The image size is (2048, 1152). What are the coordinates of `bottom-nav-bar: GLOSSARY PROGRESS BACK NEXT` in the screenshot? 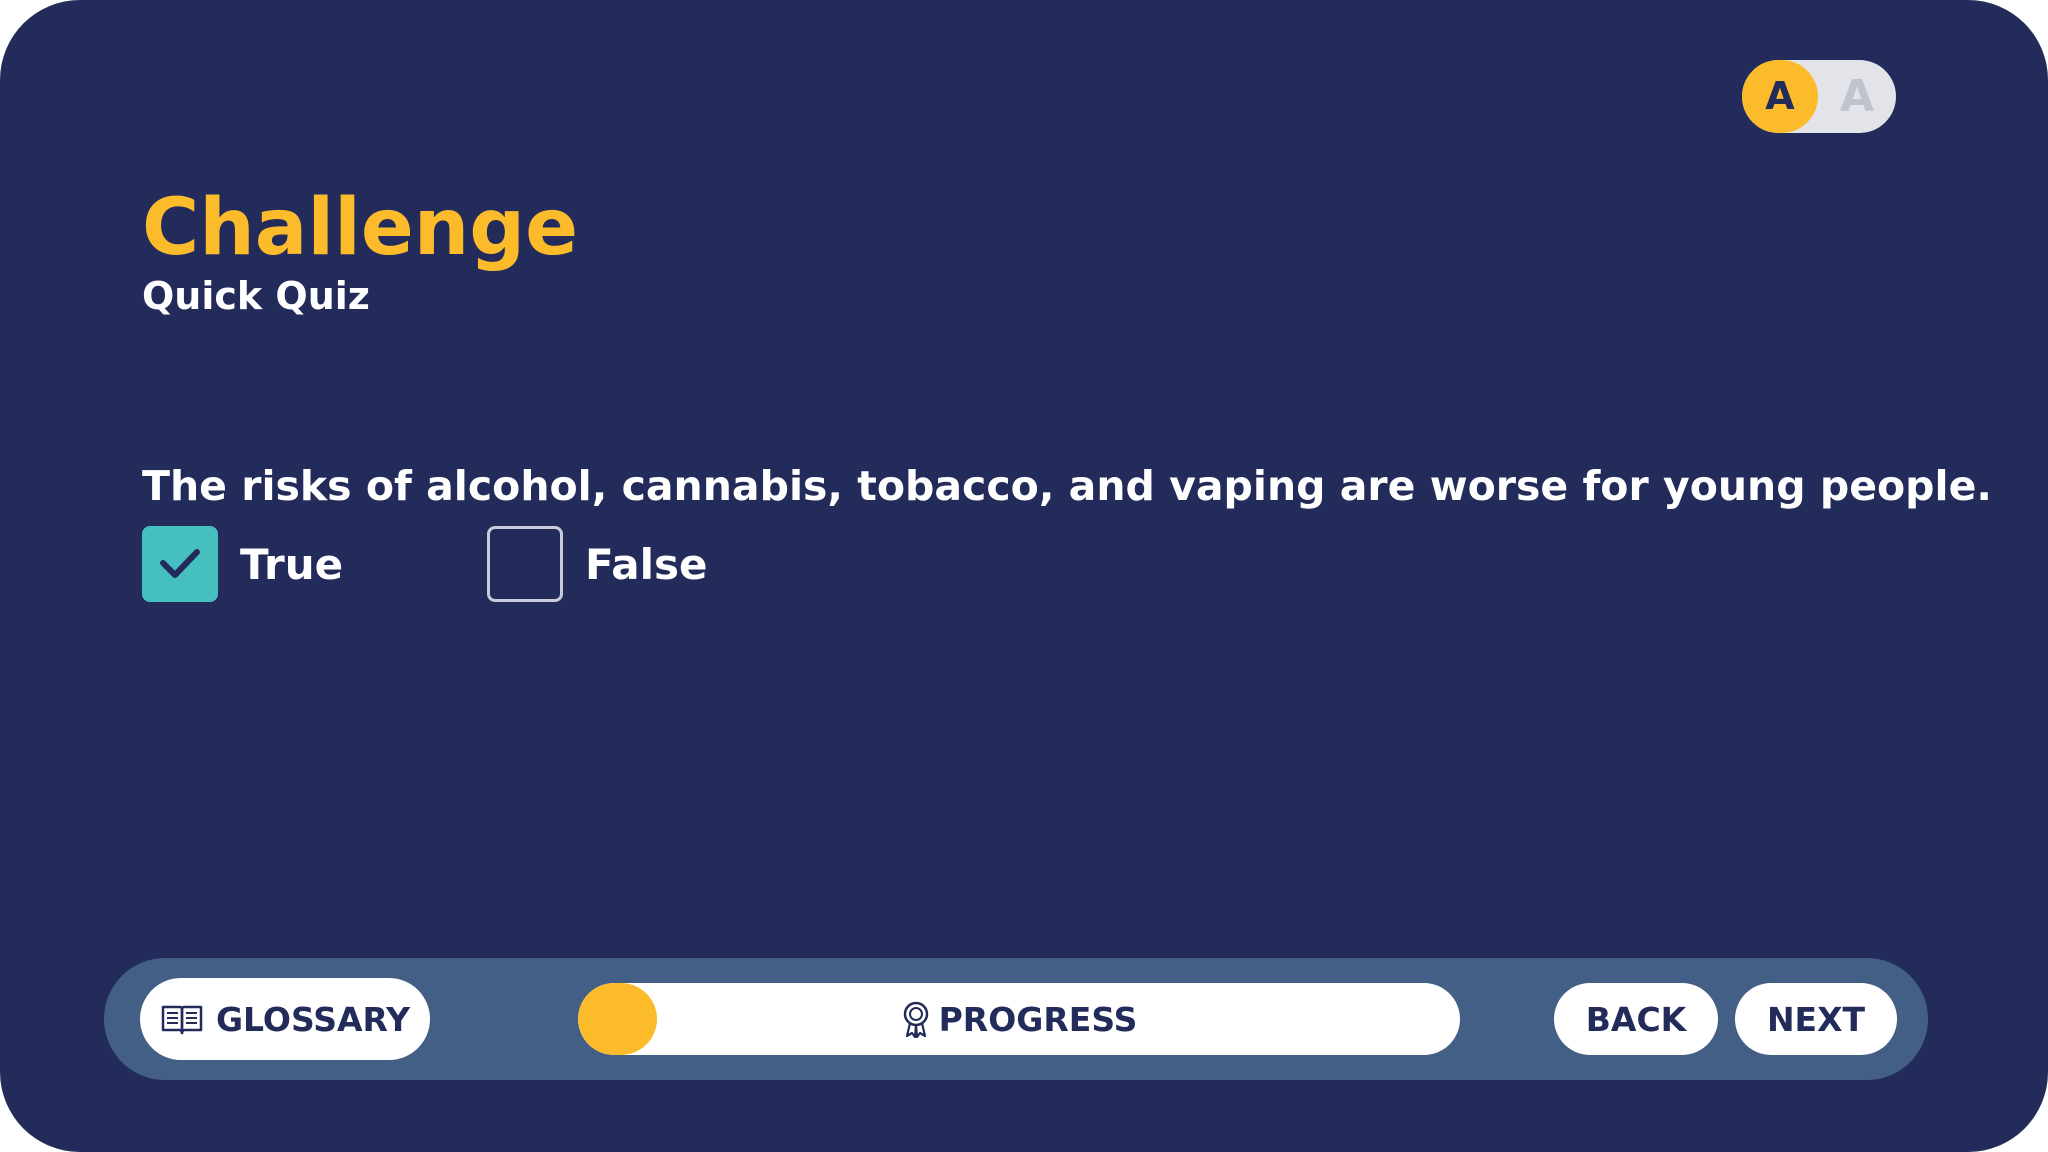 It's located at (1016, 1019).